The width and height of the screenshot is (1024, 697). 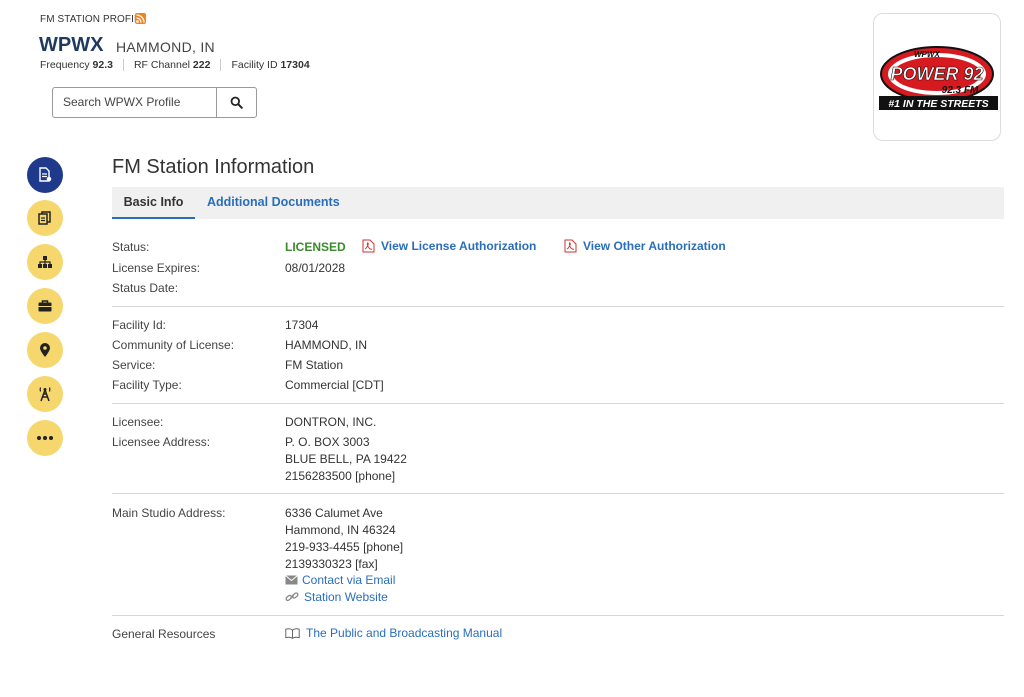 I want to click on hierarchy-icon, so click(x=45, y=262).